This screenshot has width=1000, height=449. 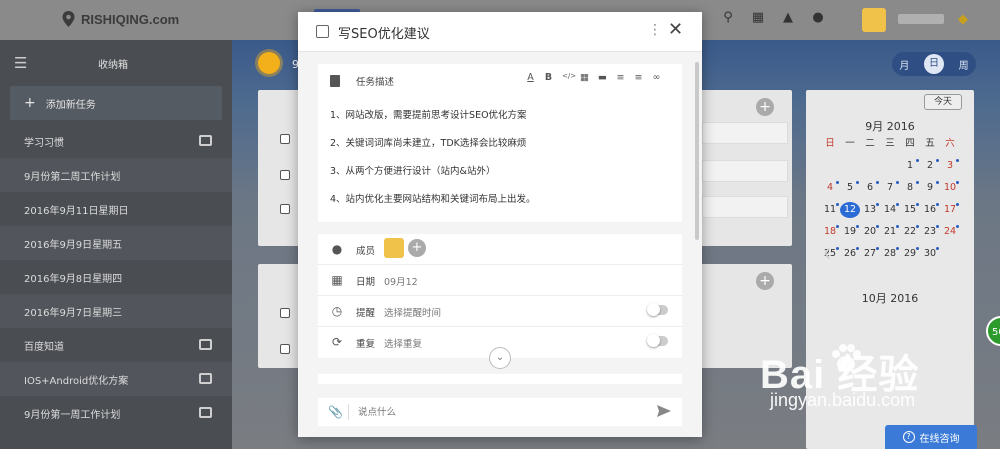 I want to click on calendar-day: 5, so click(x=850, y=188).